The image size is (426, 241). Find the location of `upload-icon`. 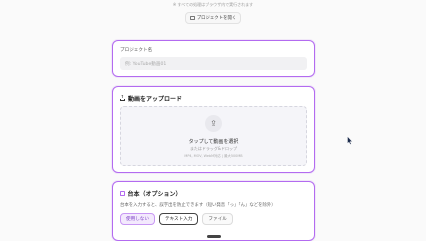

upload-icon is located at coordinates (122, 97).